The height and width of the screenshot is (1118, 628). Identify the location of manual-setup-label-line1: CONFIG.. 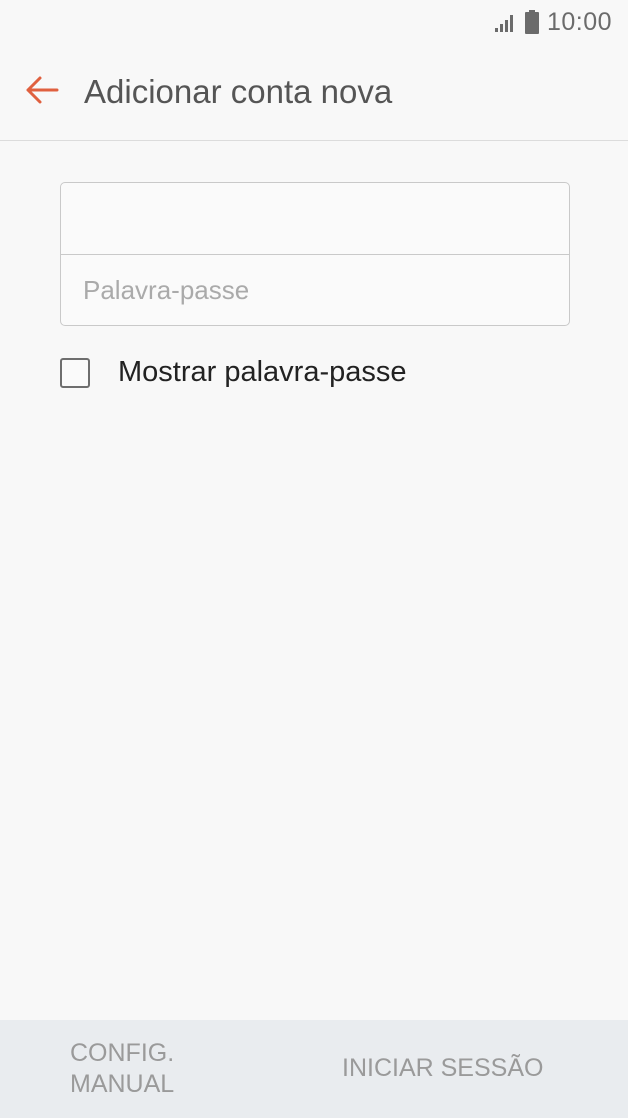
(122, 1052).